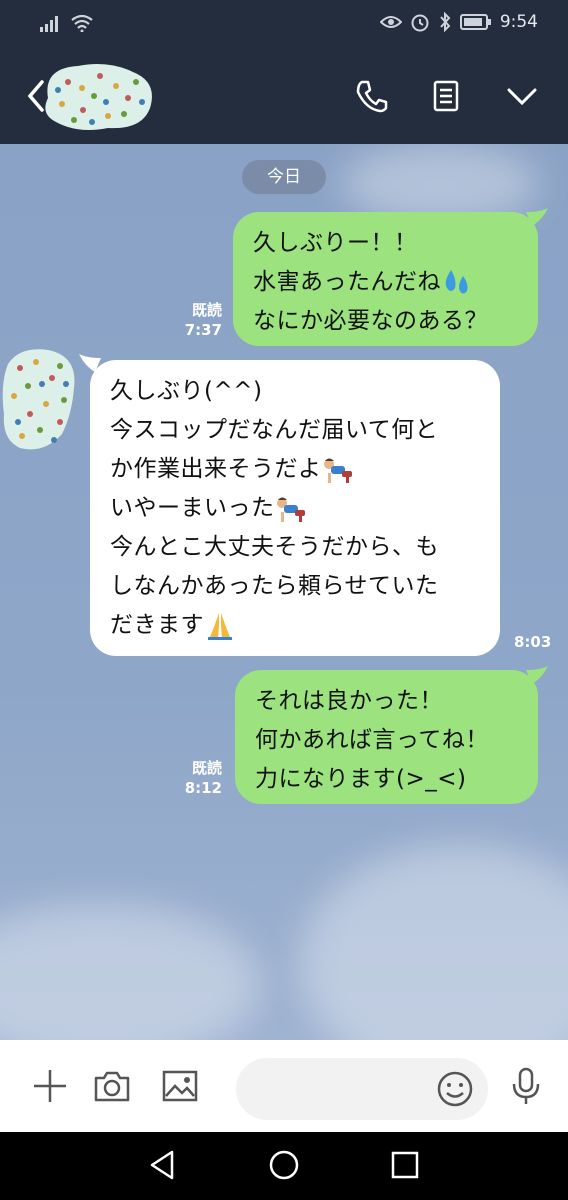 Image resolution: width=568 pixels, height=1200 pixels. What do you see at coordinates (284, 177) in the screenshot?
I see `date-divider: 今日` at bounding box center [284, 177].